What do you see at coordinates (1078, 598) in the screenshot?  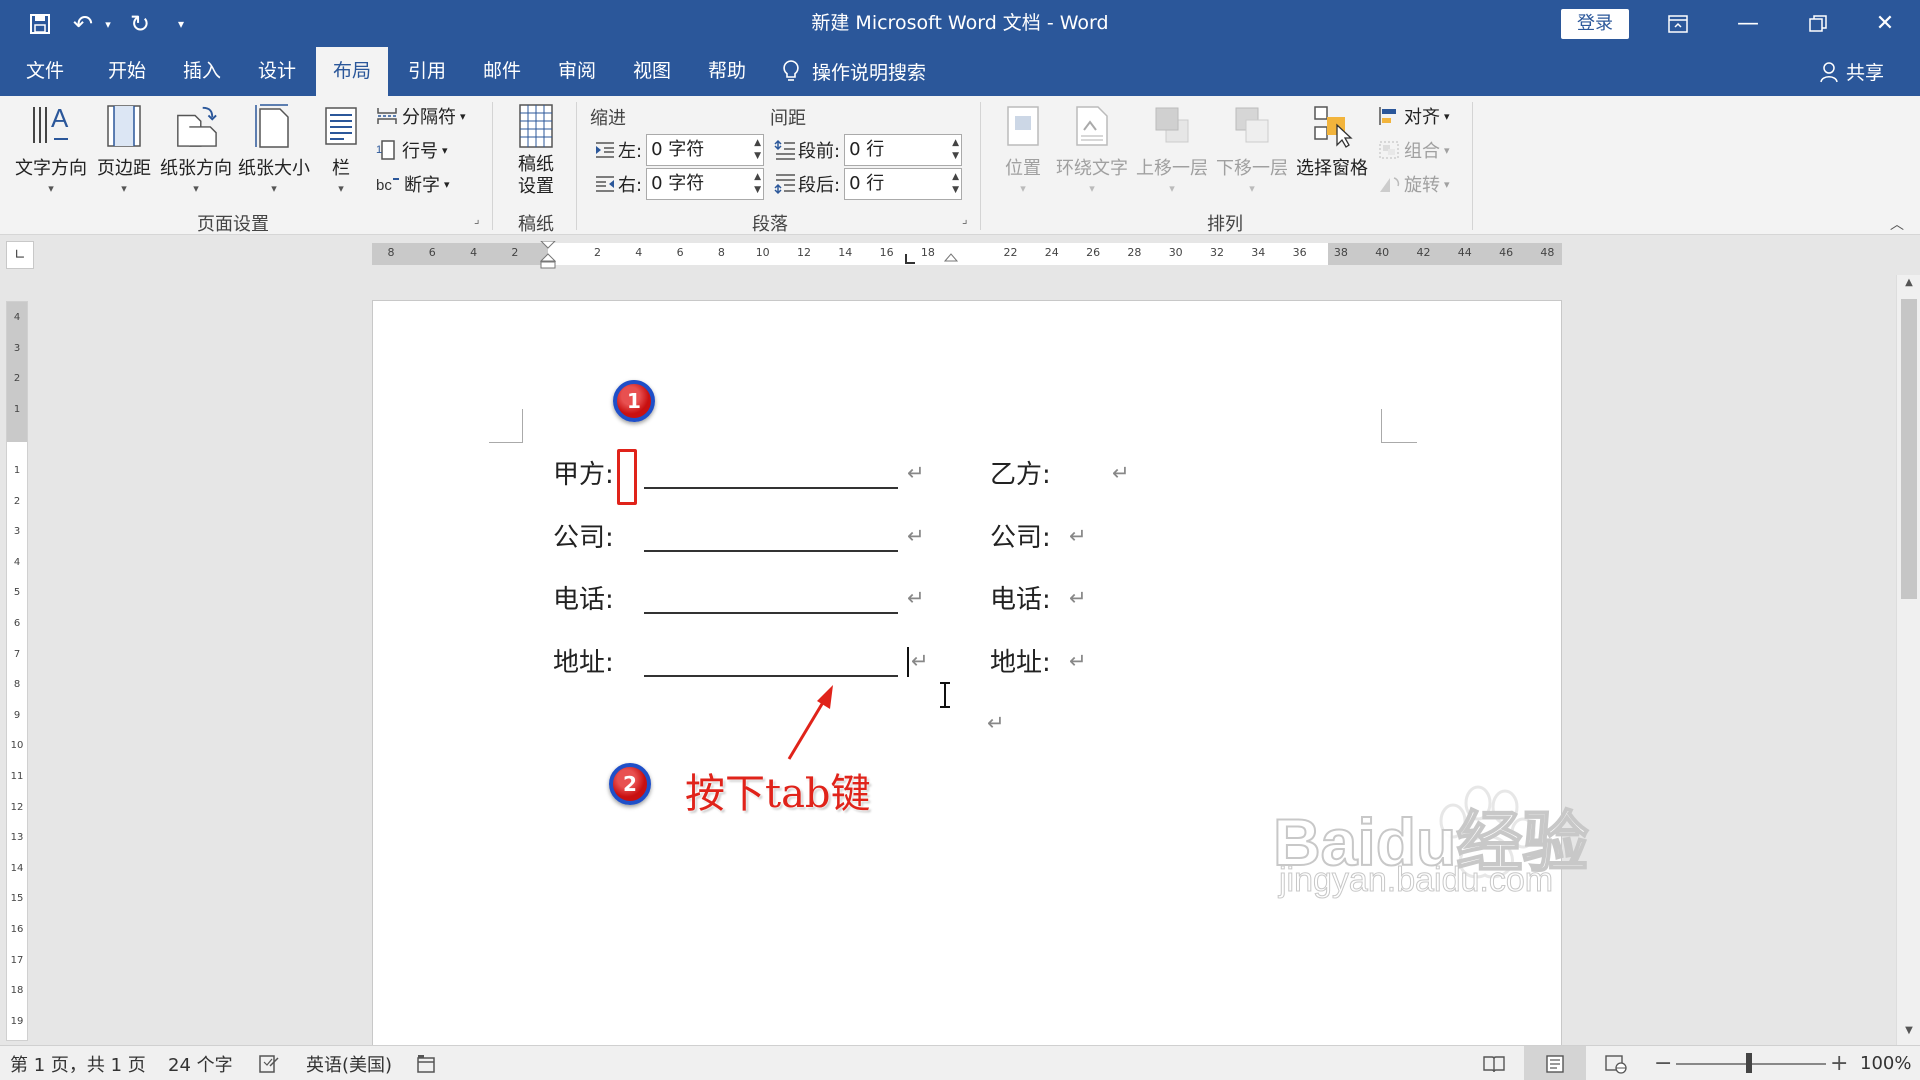 I see `paragraph-mark: ↵` at bounding box center [1078, 598].